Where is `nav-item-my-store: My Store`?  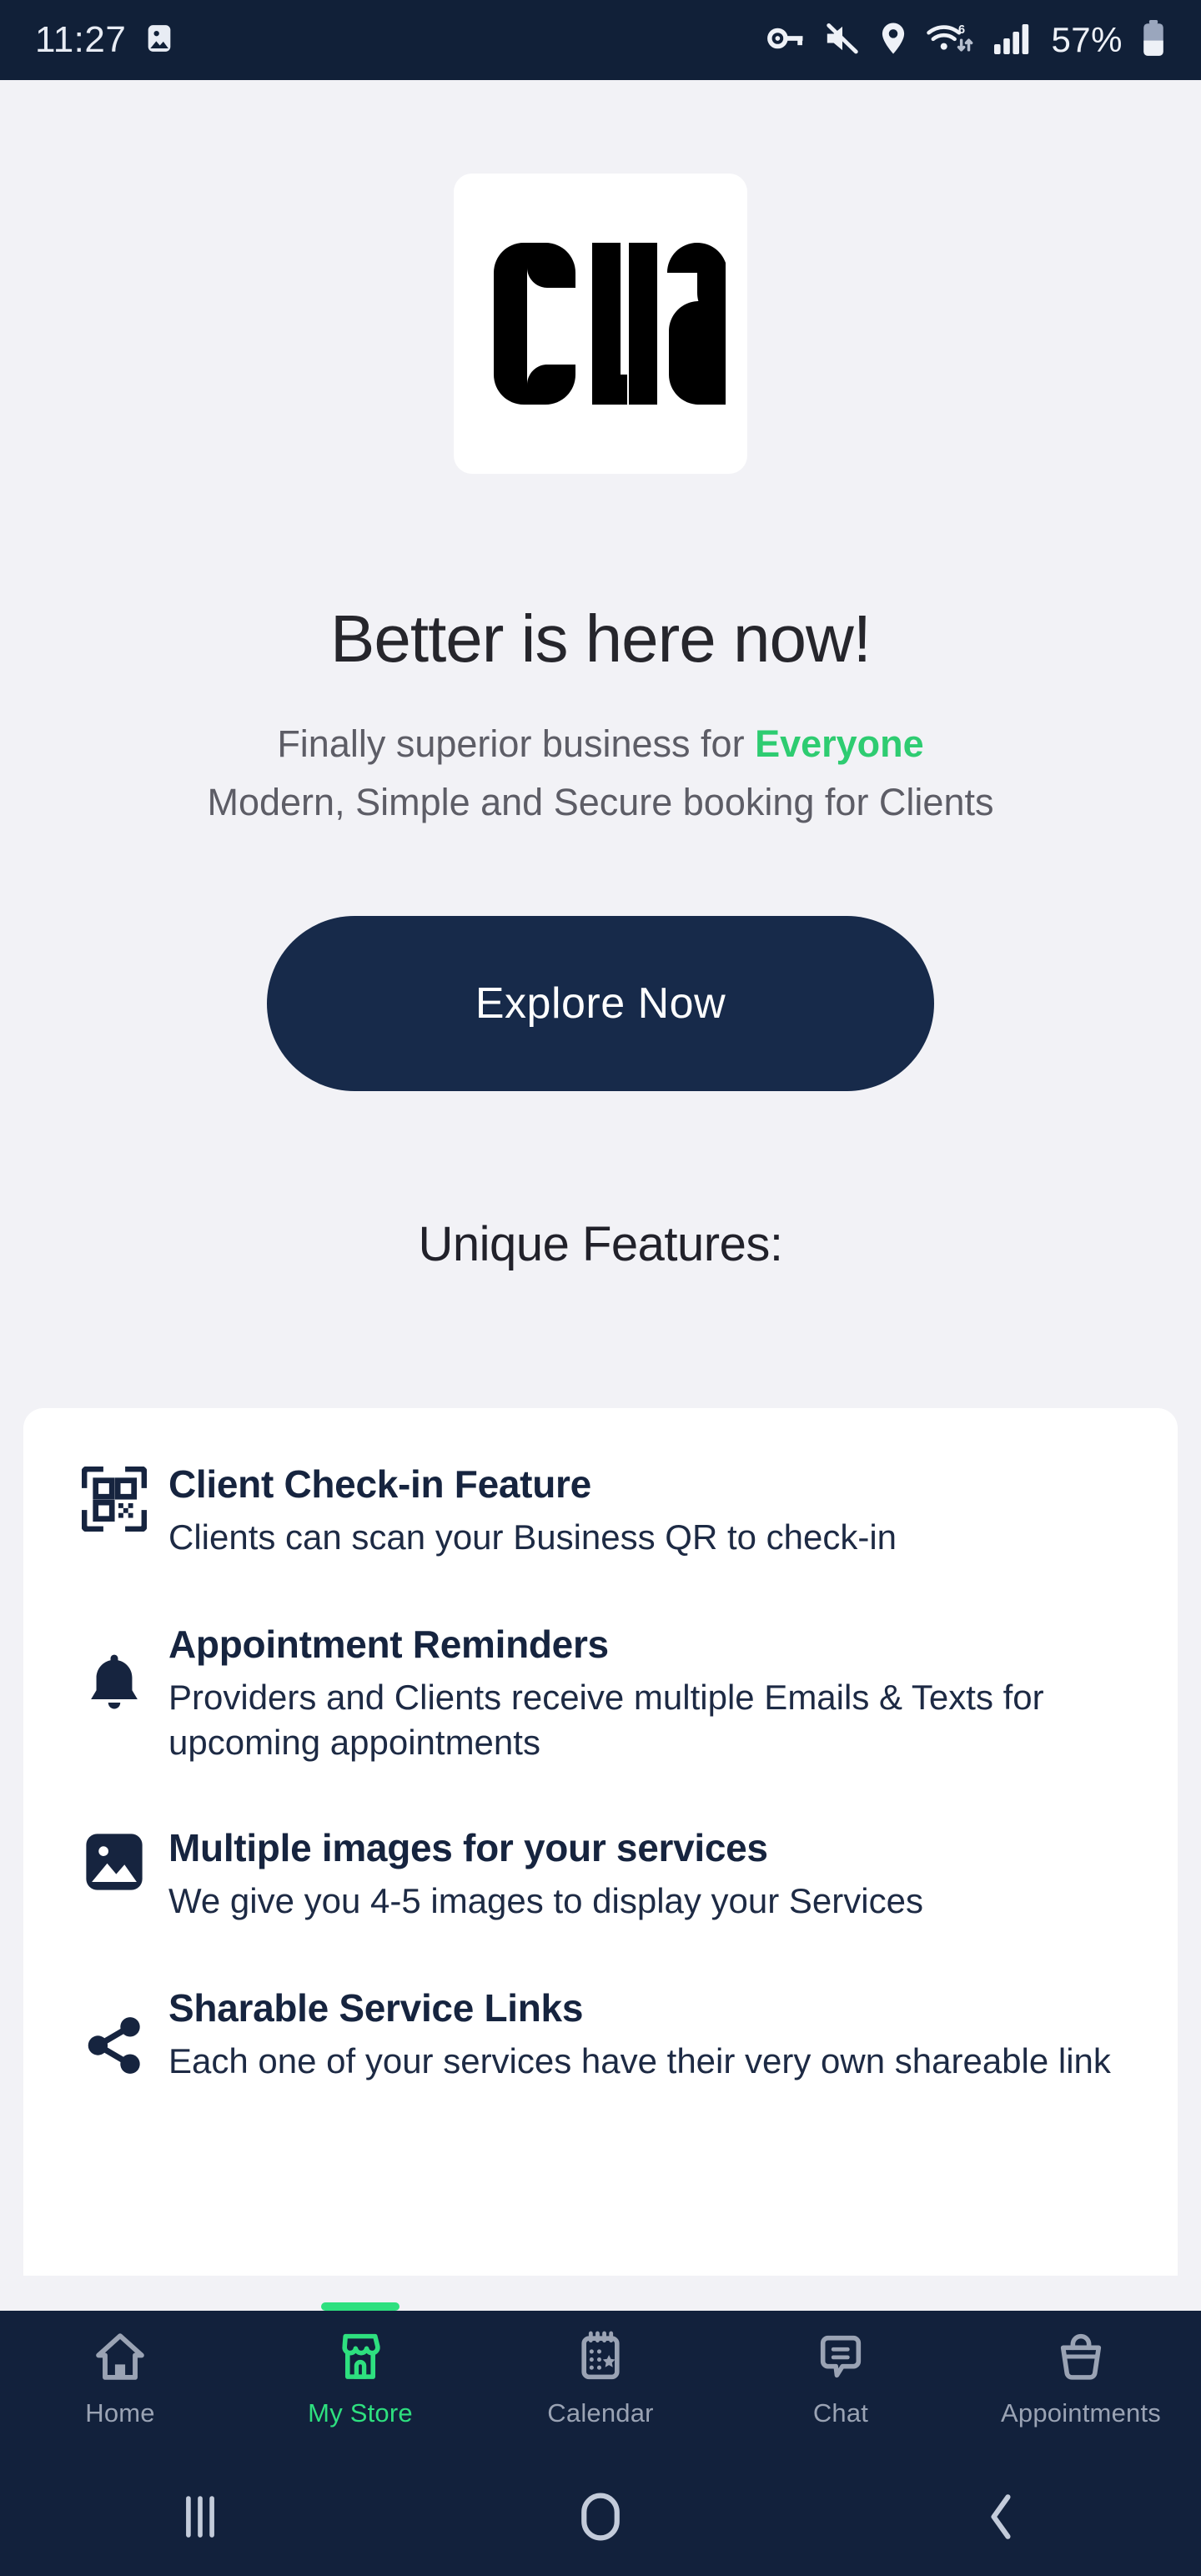
nav-item-my-store: My Store is located at coordinates (360, 2365).